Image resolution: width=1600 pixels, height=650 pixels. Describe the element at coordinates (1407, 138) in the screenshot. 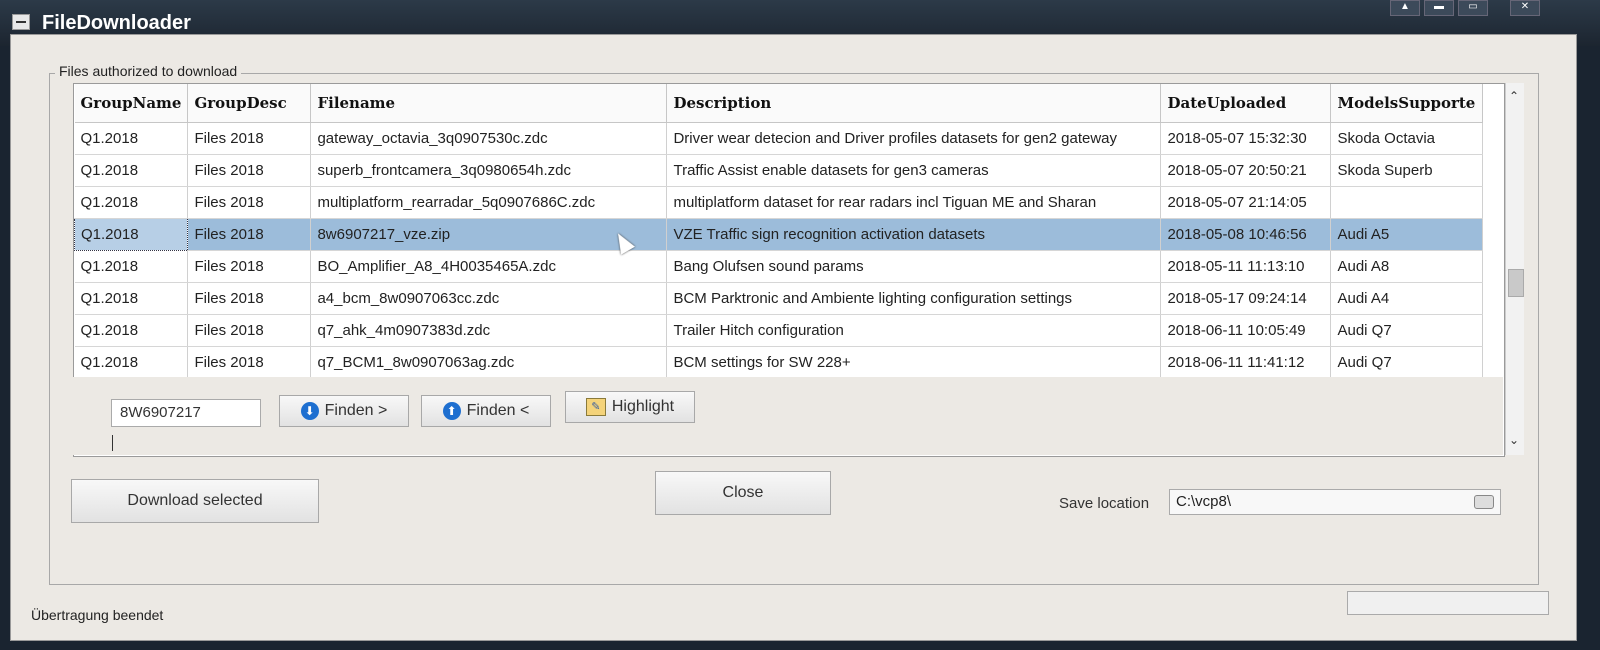

I see `table-cell: Skoda Octavia` at that location.